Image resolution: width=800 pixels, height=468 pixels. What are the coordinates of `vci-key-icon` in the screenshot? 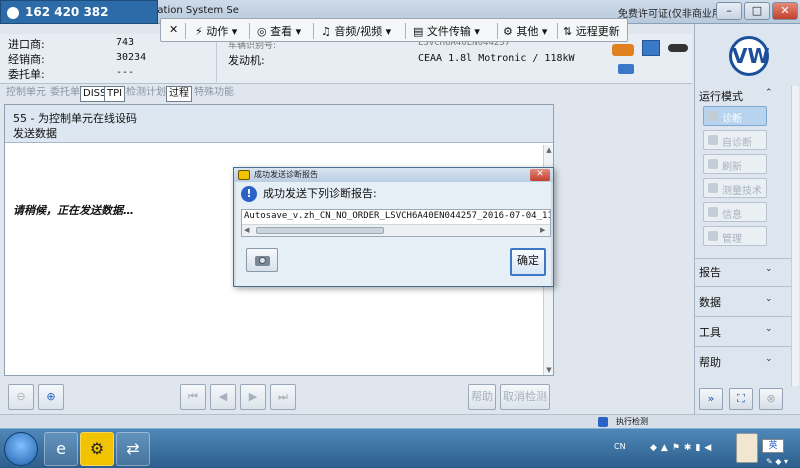 It's located at (678, 48).